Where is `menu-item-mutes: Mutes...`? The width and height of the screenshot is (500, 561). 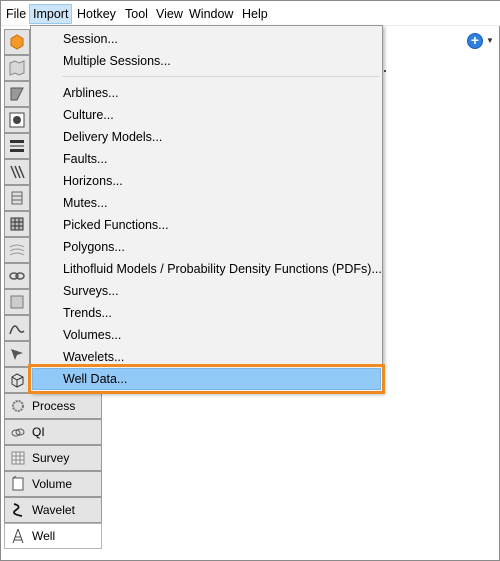
menu-item-mutes: Mutes... is located at coordinates (206, 203).